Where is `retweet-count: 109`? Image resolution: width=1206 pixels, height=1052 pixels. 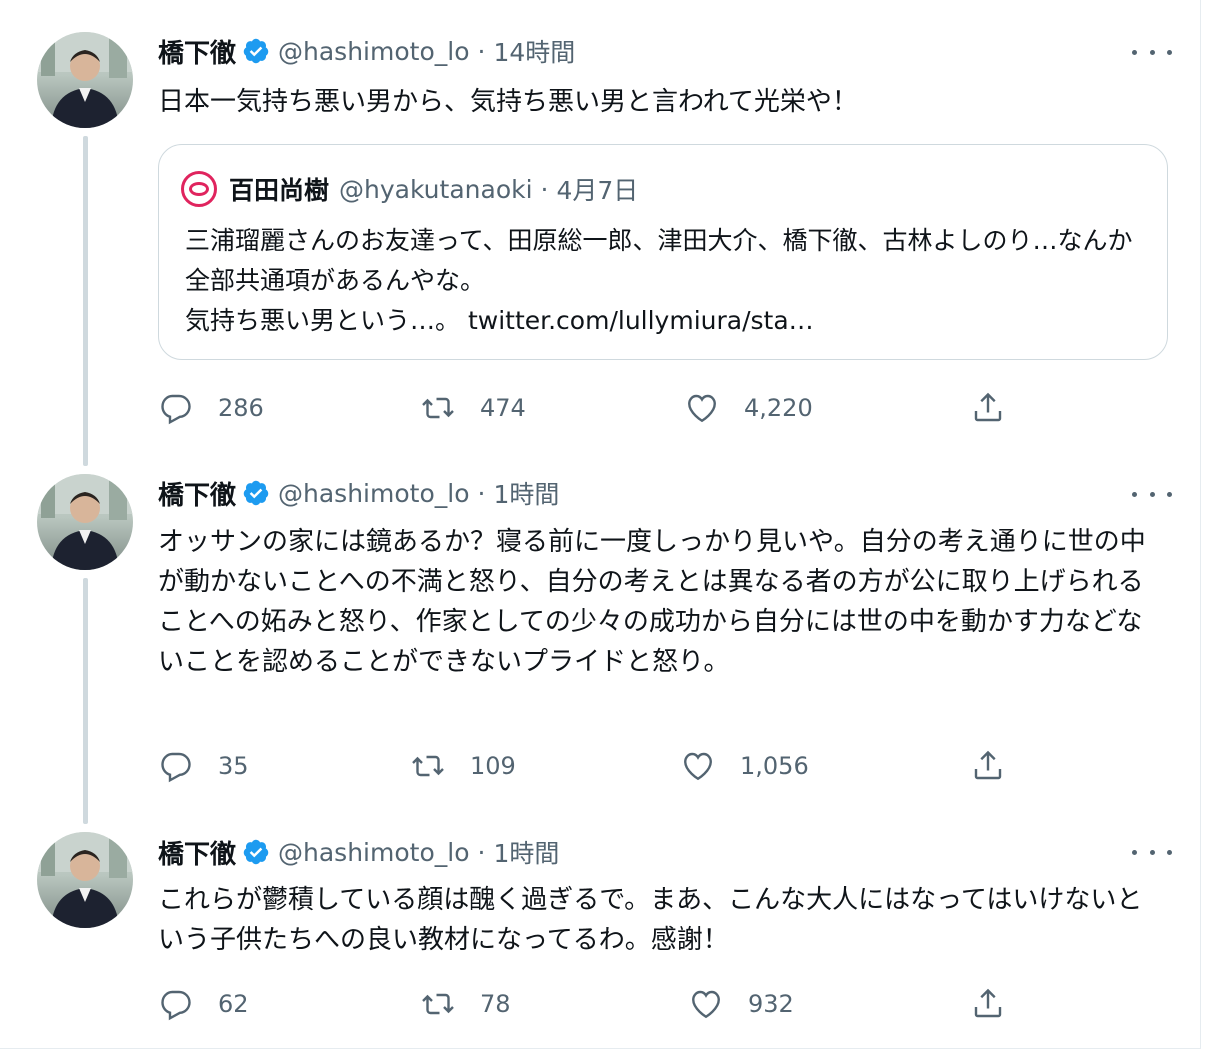
retweet-count: 109 is located at coordinates (493, 766).